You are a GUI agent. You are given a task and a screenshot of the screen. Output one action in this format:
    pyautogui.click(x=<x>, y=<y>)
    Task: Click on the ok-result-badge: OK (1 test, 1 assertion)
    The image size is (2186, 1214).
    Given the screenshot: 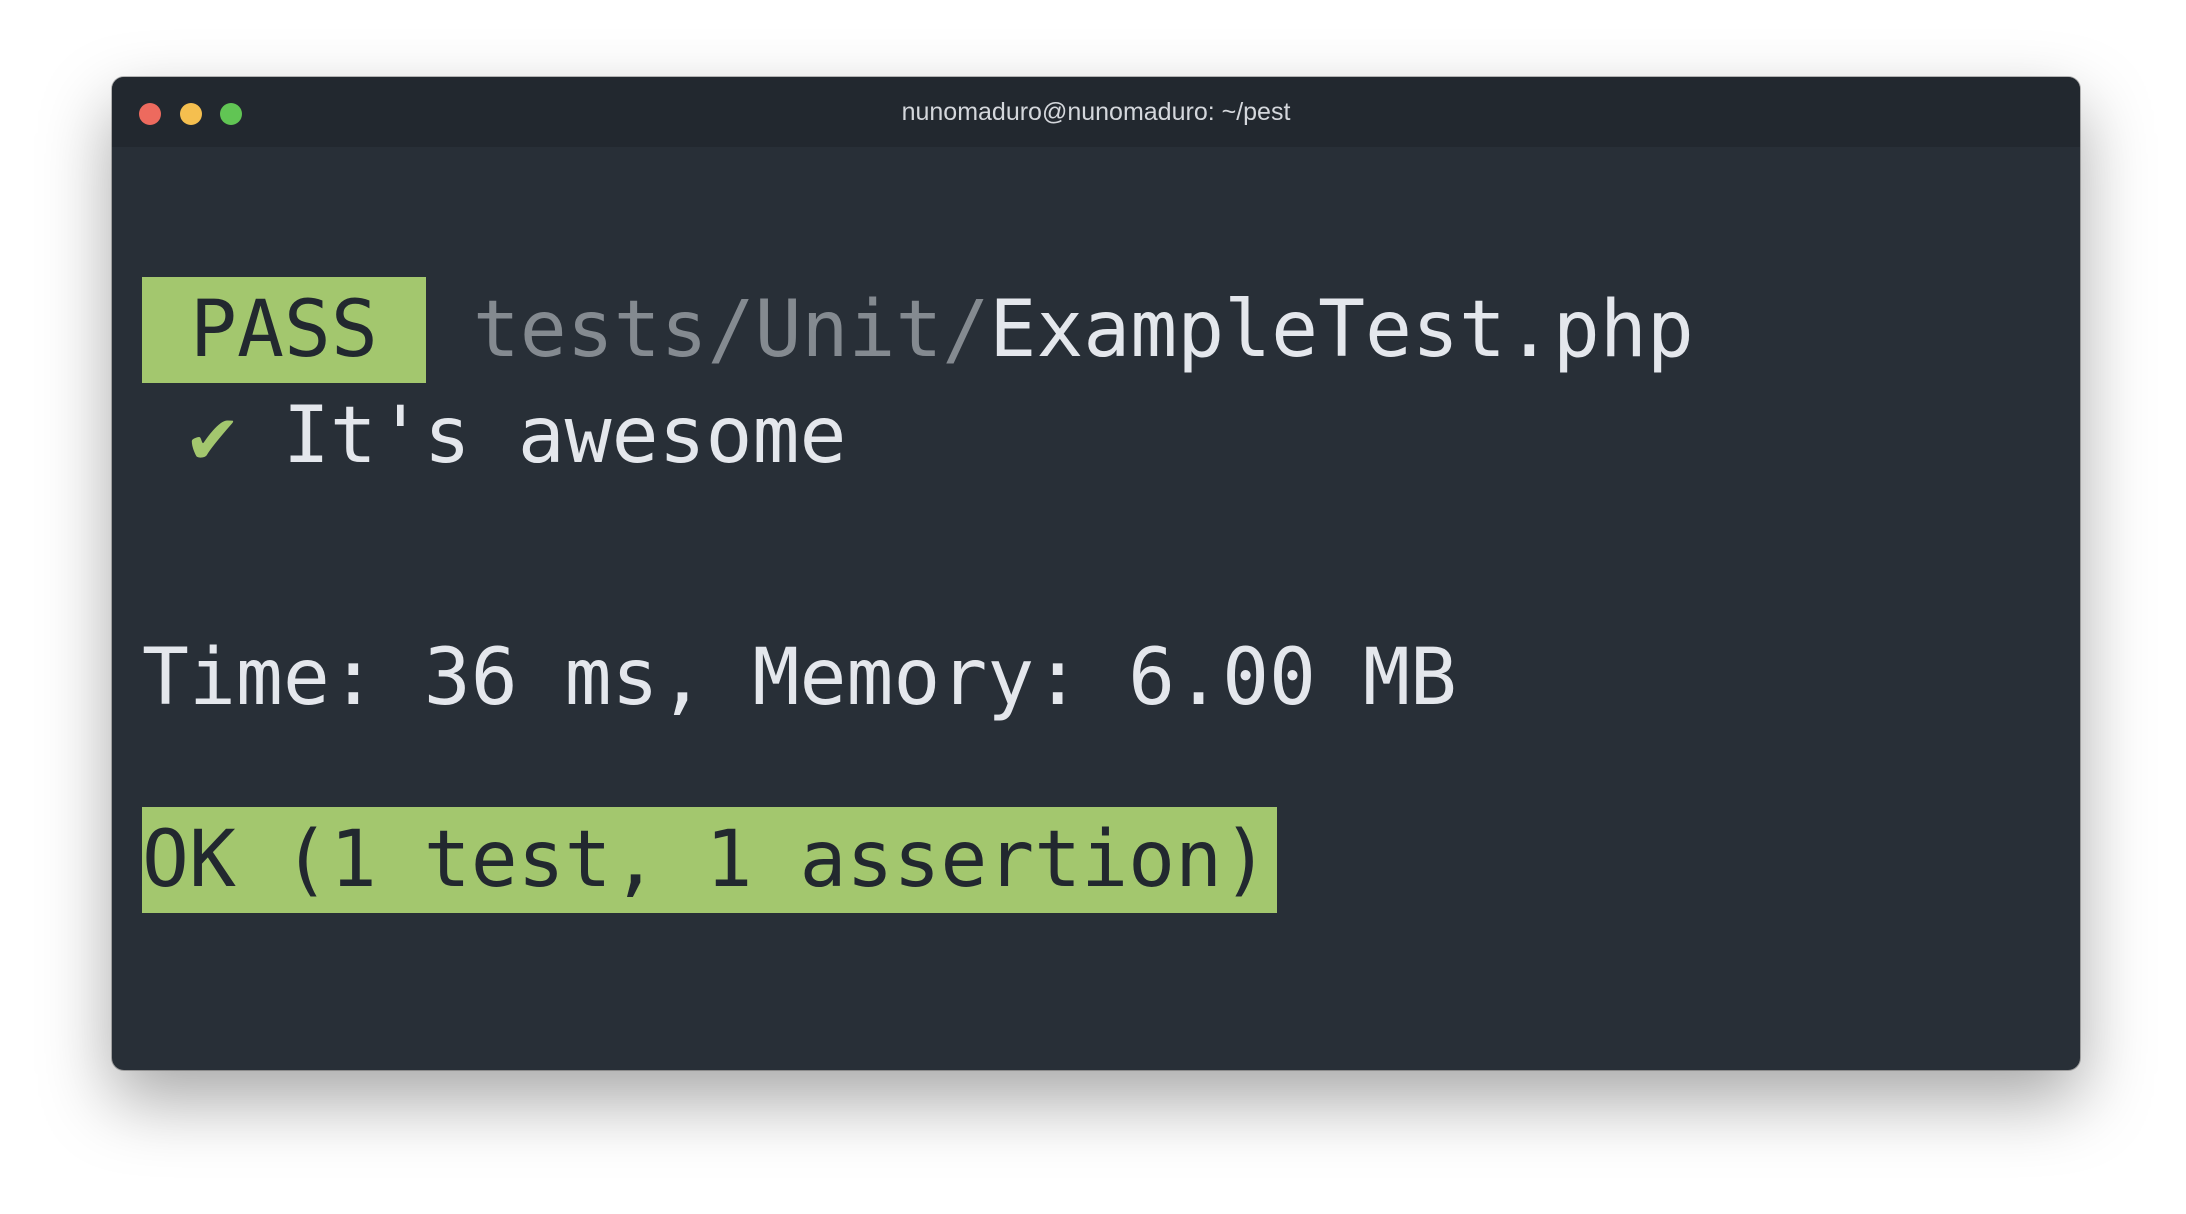 What is the action you would take?
    pyautogui.click(x=710, y=860)
    